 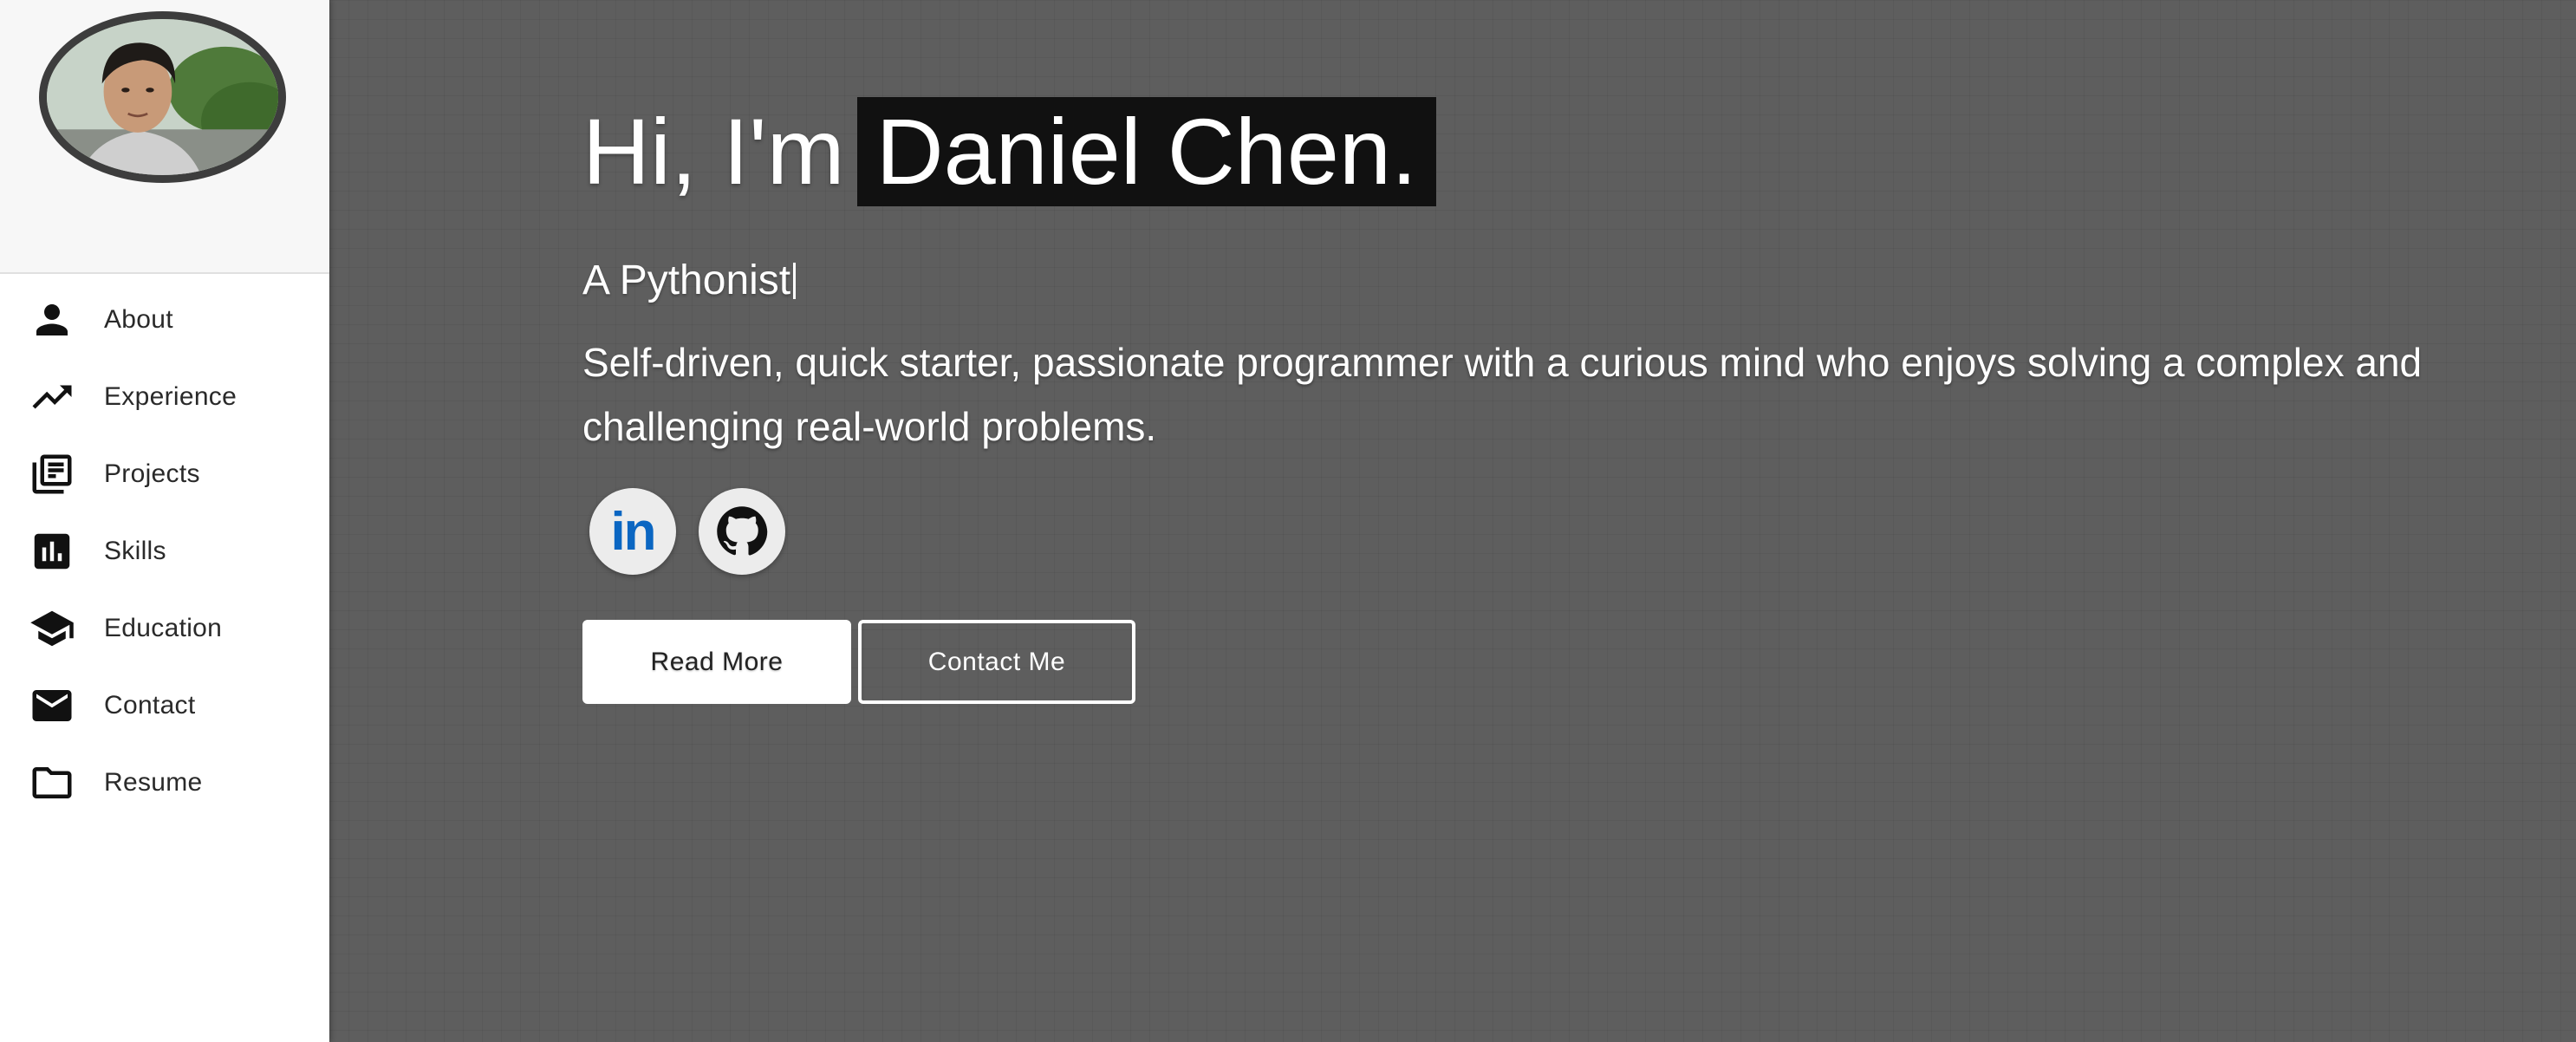 I want to click on sidebar-item-education: Education, so click(x=164, y=628).